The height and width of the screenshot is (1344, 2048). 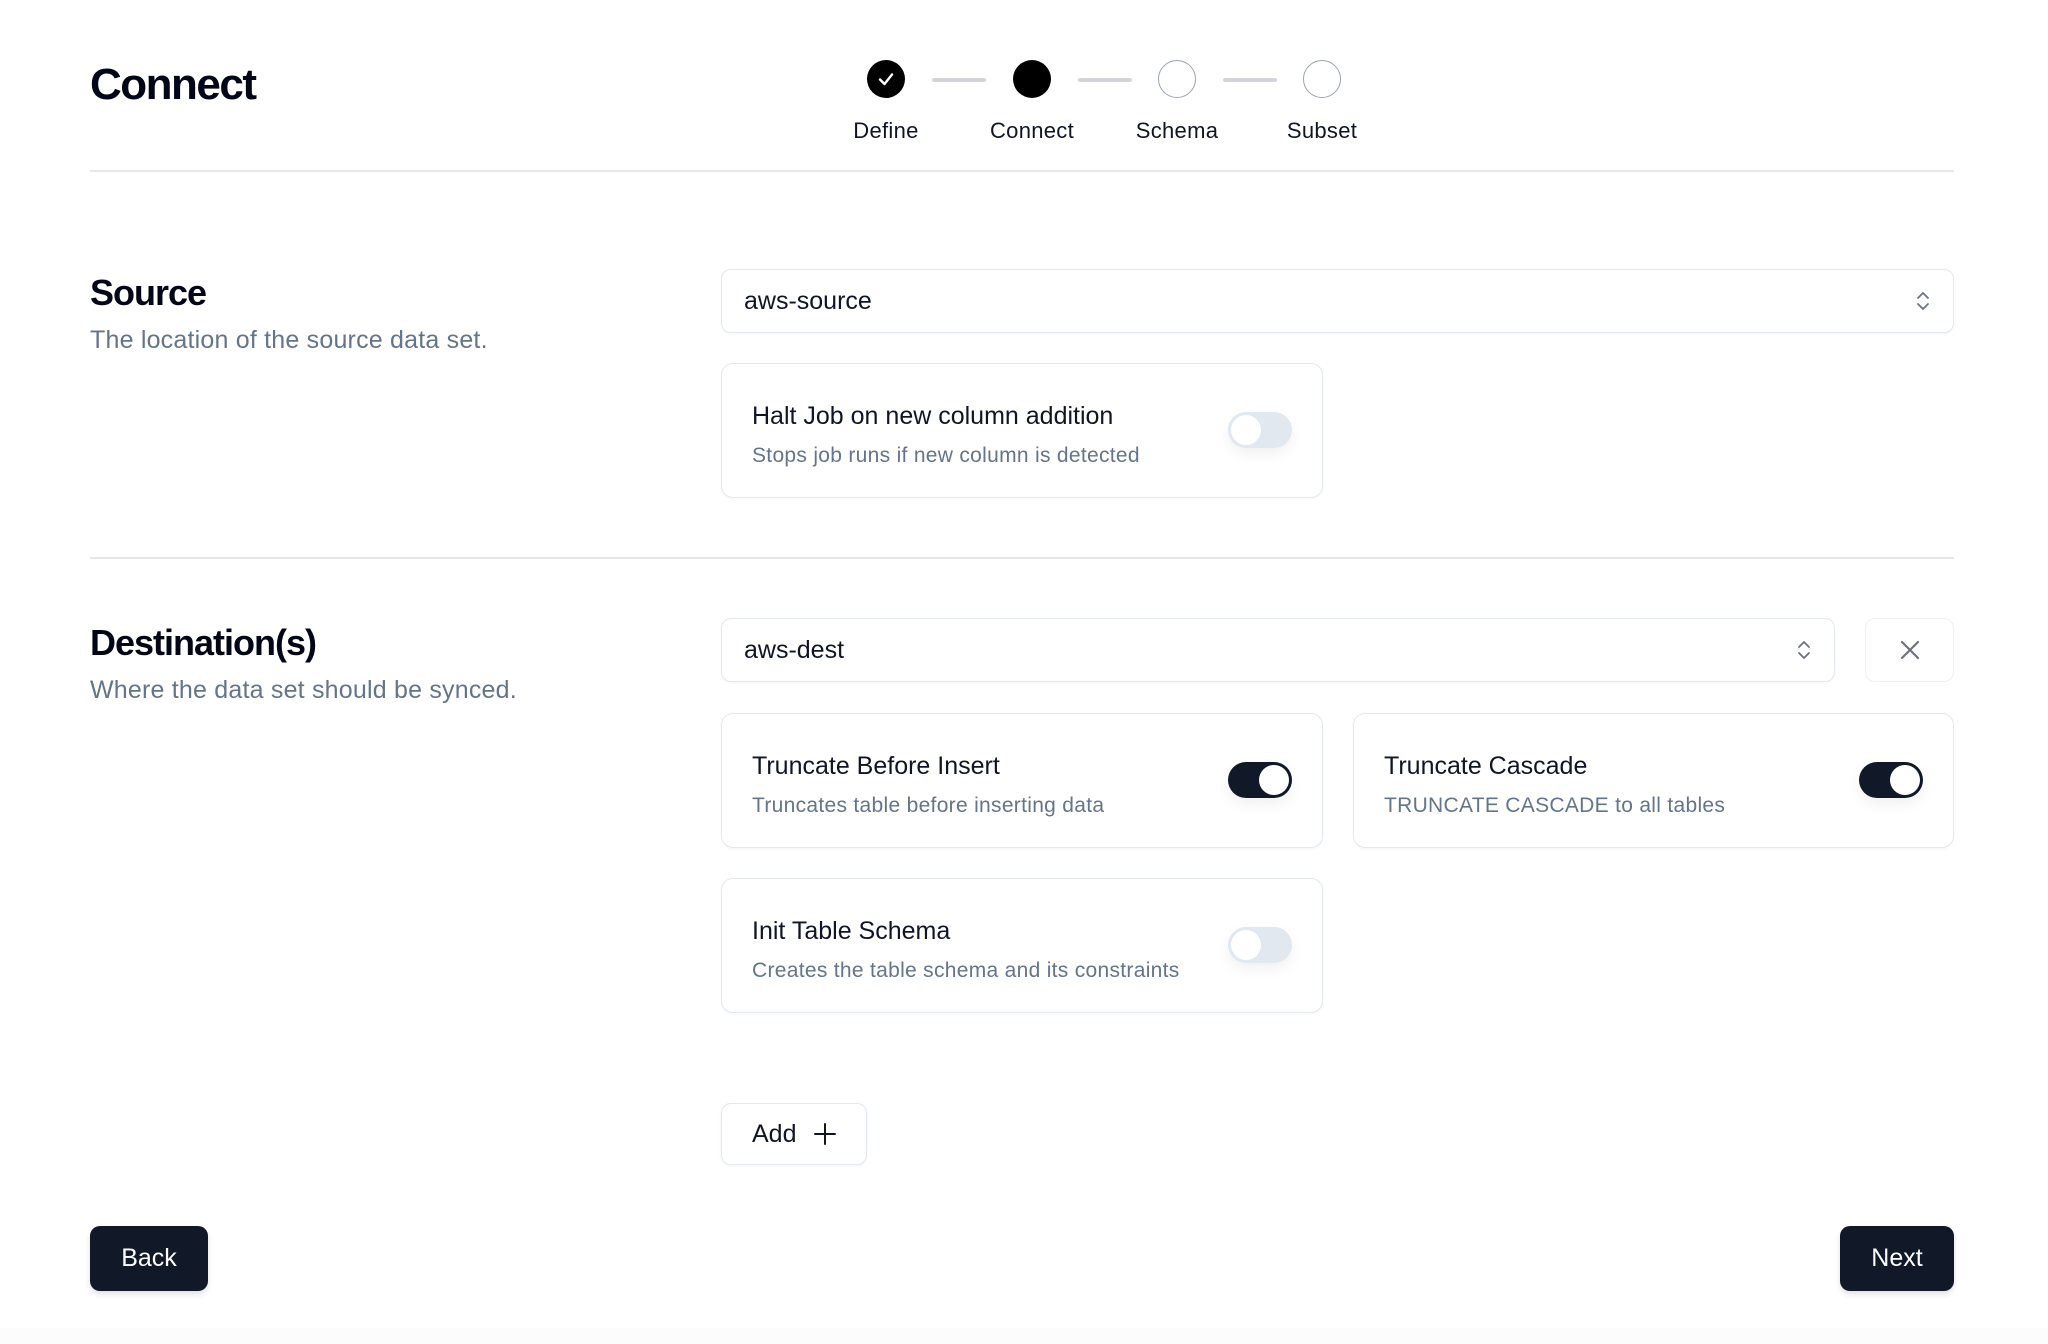 What do you see at coordinates (1555, 805) in the screenshot?
I see `option-description: TRUNCATE CASCADE to all tables` at bounding box center [1555, 805].